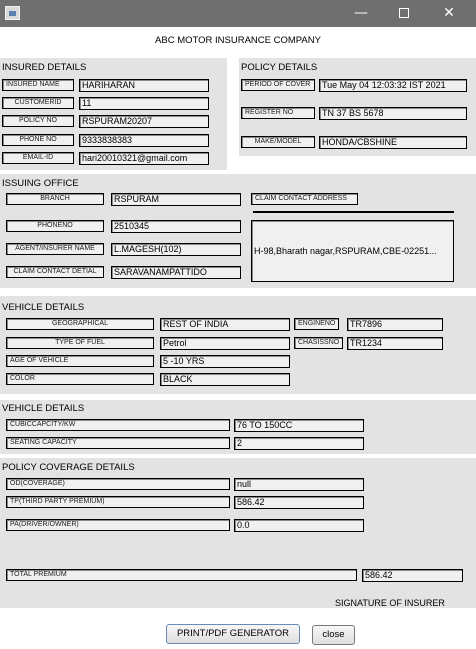 This screenshot has height=649, width=476. What do you see at coordinates (55, 272) in the screenshot?
I see `claim-contact-detail-label: CLAIM CONTACT DETIAL` at bounding box center [55, 272].